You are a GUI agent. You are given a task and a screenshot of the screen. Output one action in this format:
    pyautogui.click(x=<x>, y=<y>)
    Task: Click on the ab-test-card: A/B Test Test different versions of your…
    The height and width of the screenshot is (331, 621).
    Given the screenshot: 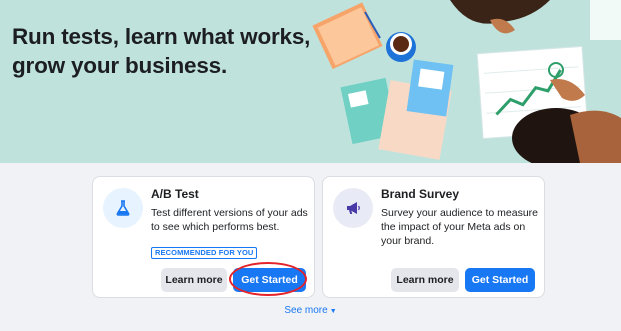 What is the action you would take?
    pyautogui.click(x=203, y=237)
    